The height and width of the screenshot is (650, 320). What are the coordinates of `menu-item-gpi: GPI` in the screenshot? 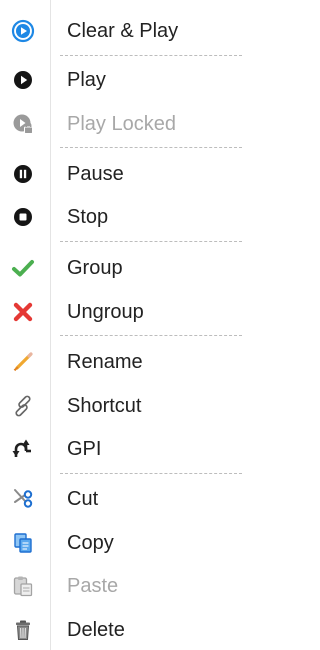 It's located at (122, 449).